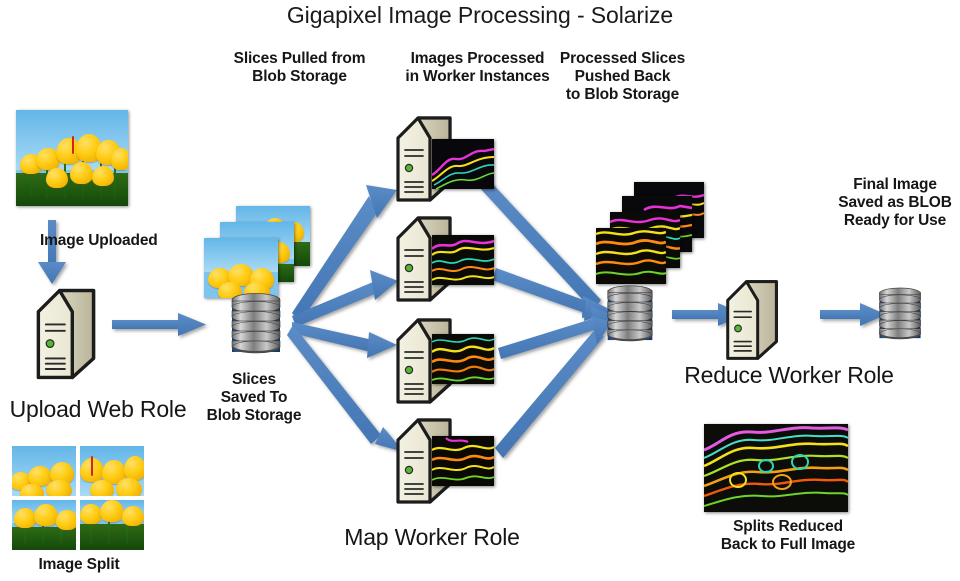 The width and height of the screenshot is (960, 581). What do you see at coordinates (98, 409) in the screenshot?
I see `label-upload-web-role: Upload Web Role` at bounding box center [98, 409].